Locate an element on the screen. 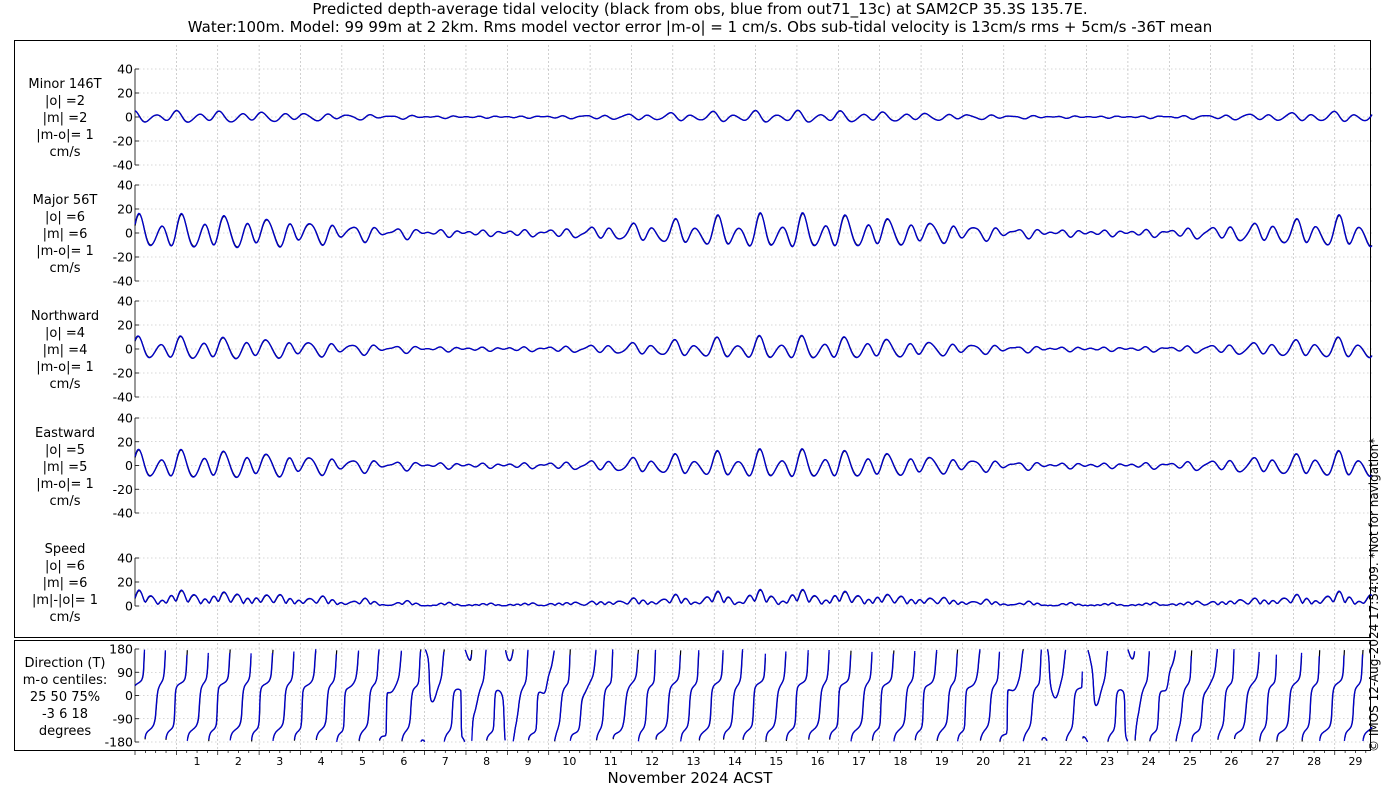  x-tick-label: 13 is located at coordinates (694, 761).